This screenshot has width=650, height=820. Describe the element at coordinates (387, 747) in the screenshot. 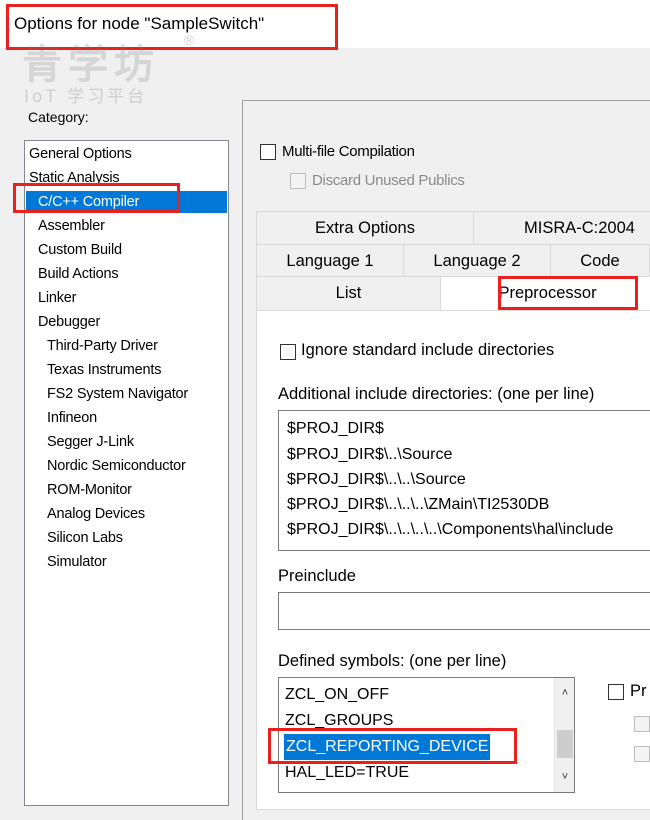

I see `defined-symbol-line-selected: ZCL_REPORTING_DEVICE` at that location.